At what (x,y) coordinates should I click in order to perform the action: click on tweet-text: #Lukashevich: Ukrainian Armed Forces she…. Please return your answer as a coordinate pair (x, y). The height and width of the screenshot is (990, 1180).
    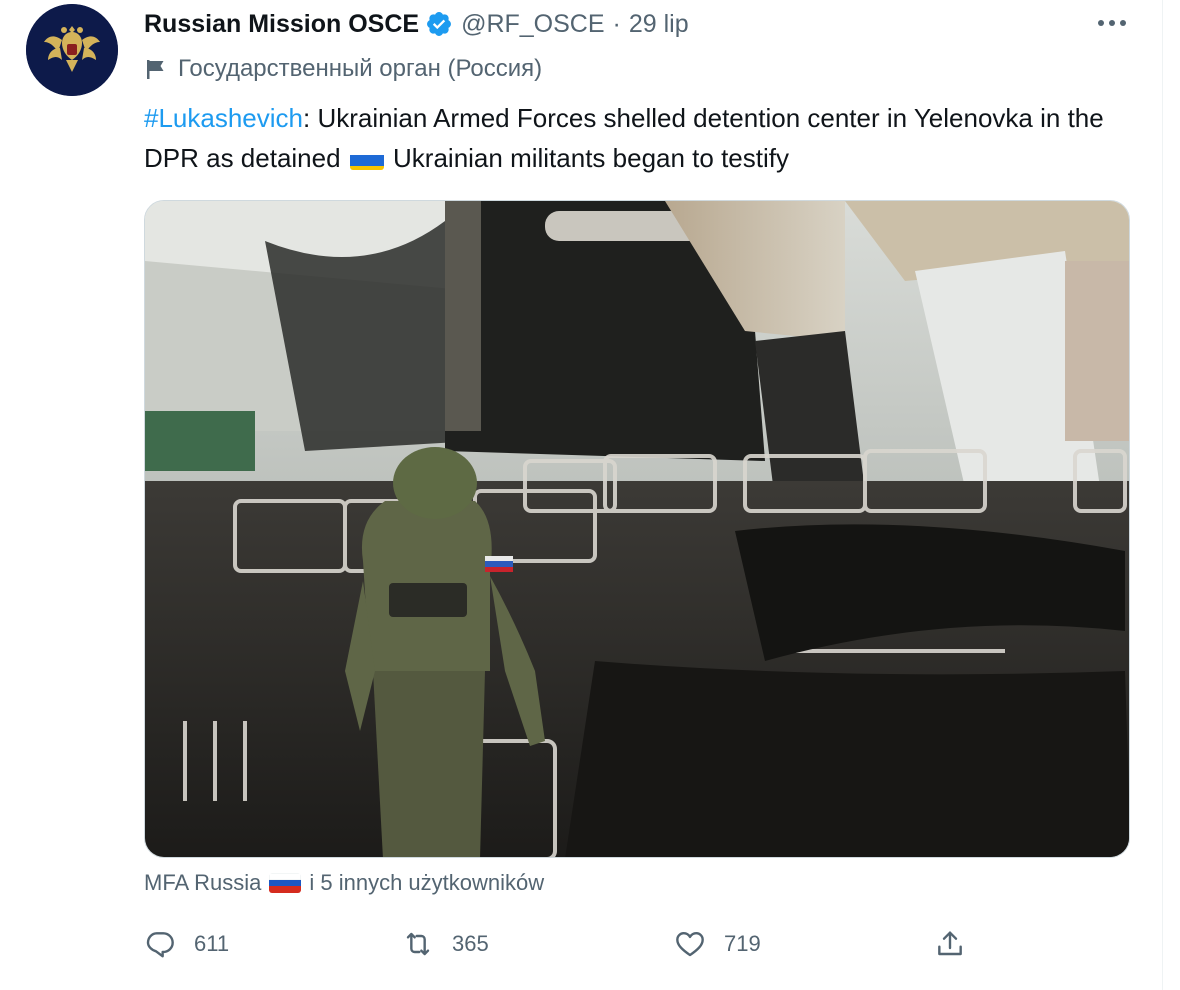
    Looking at the image, I should click on (634, 138).